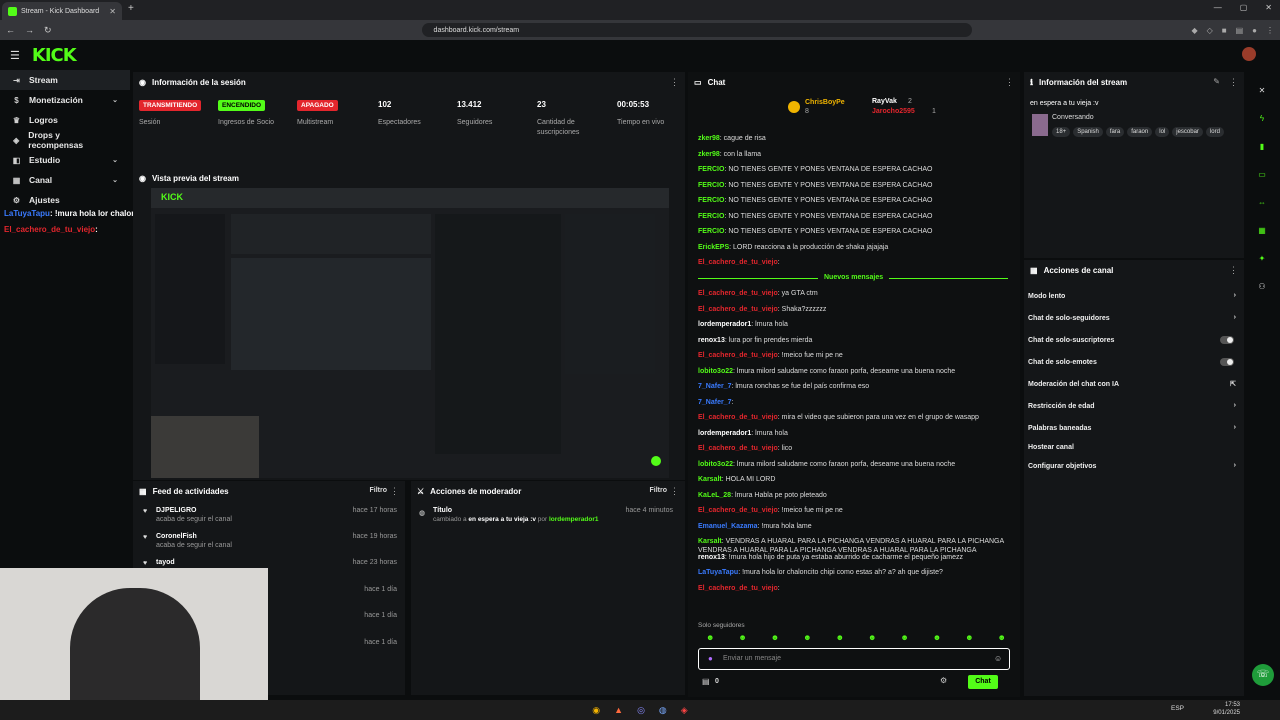  Describe the element at coordinates (112, 11) in the screenshot. I see `close-tab-icon: ✕` at that location.